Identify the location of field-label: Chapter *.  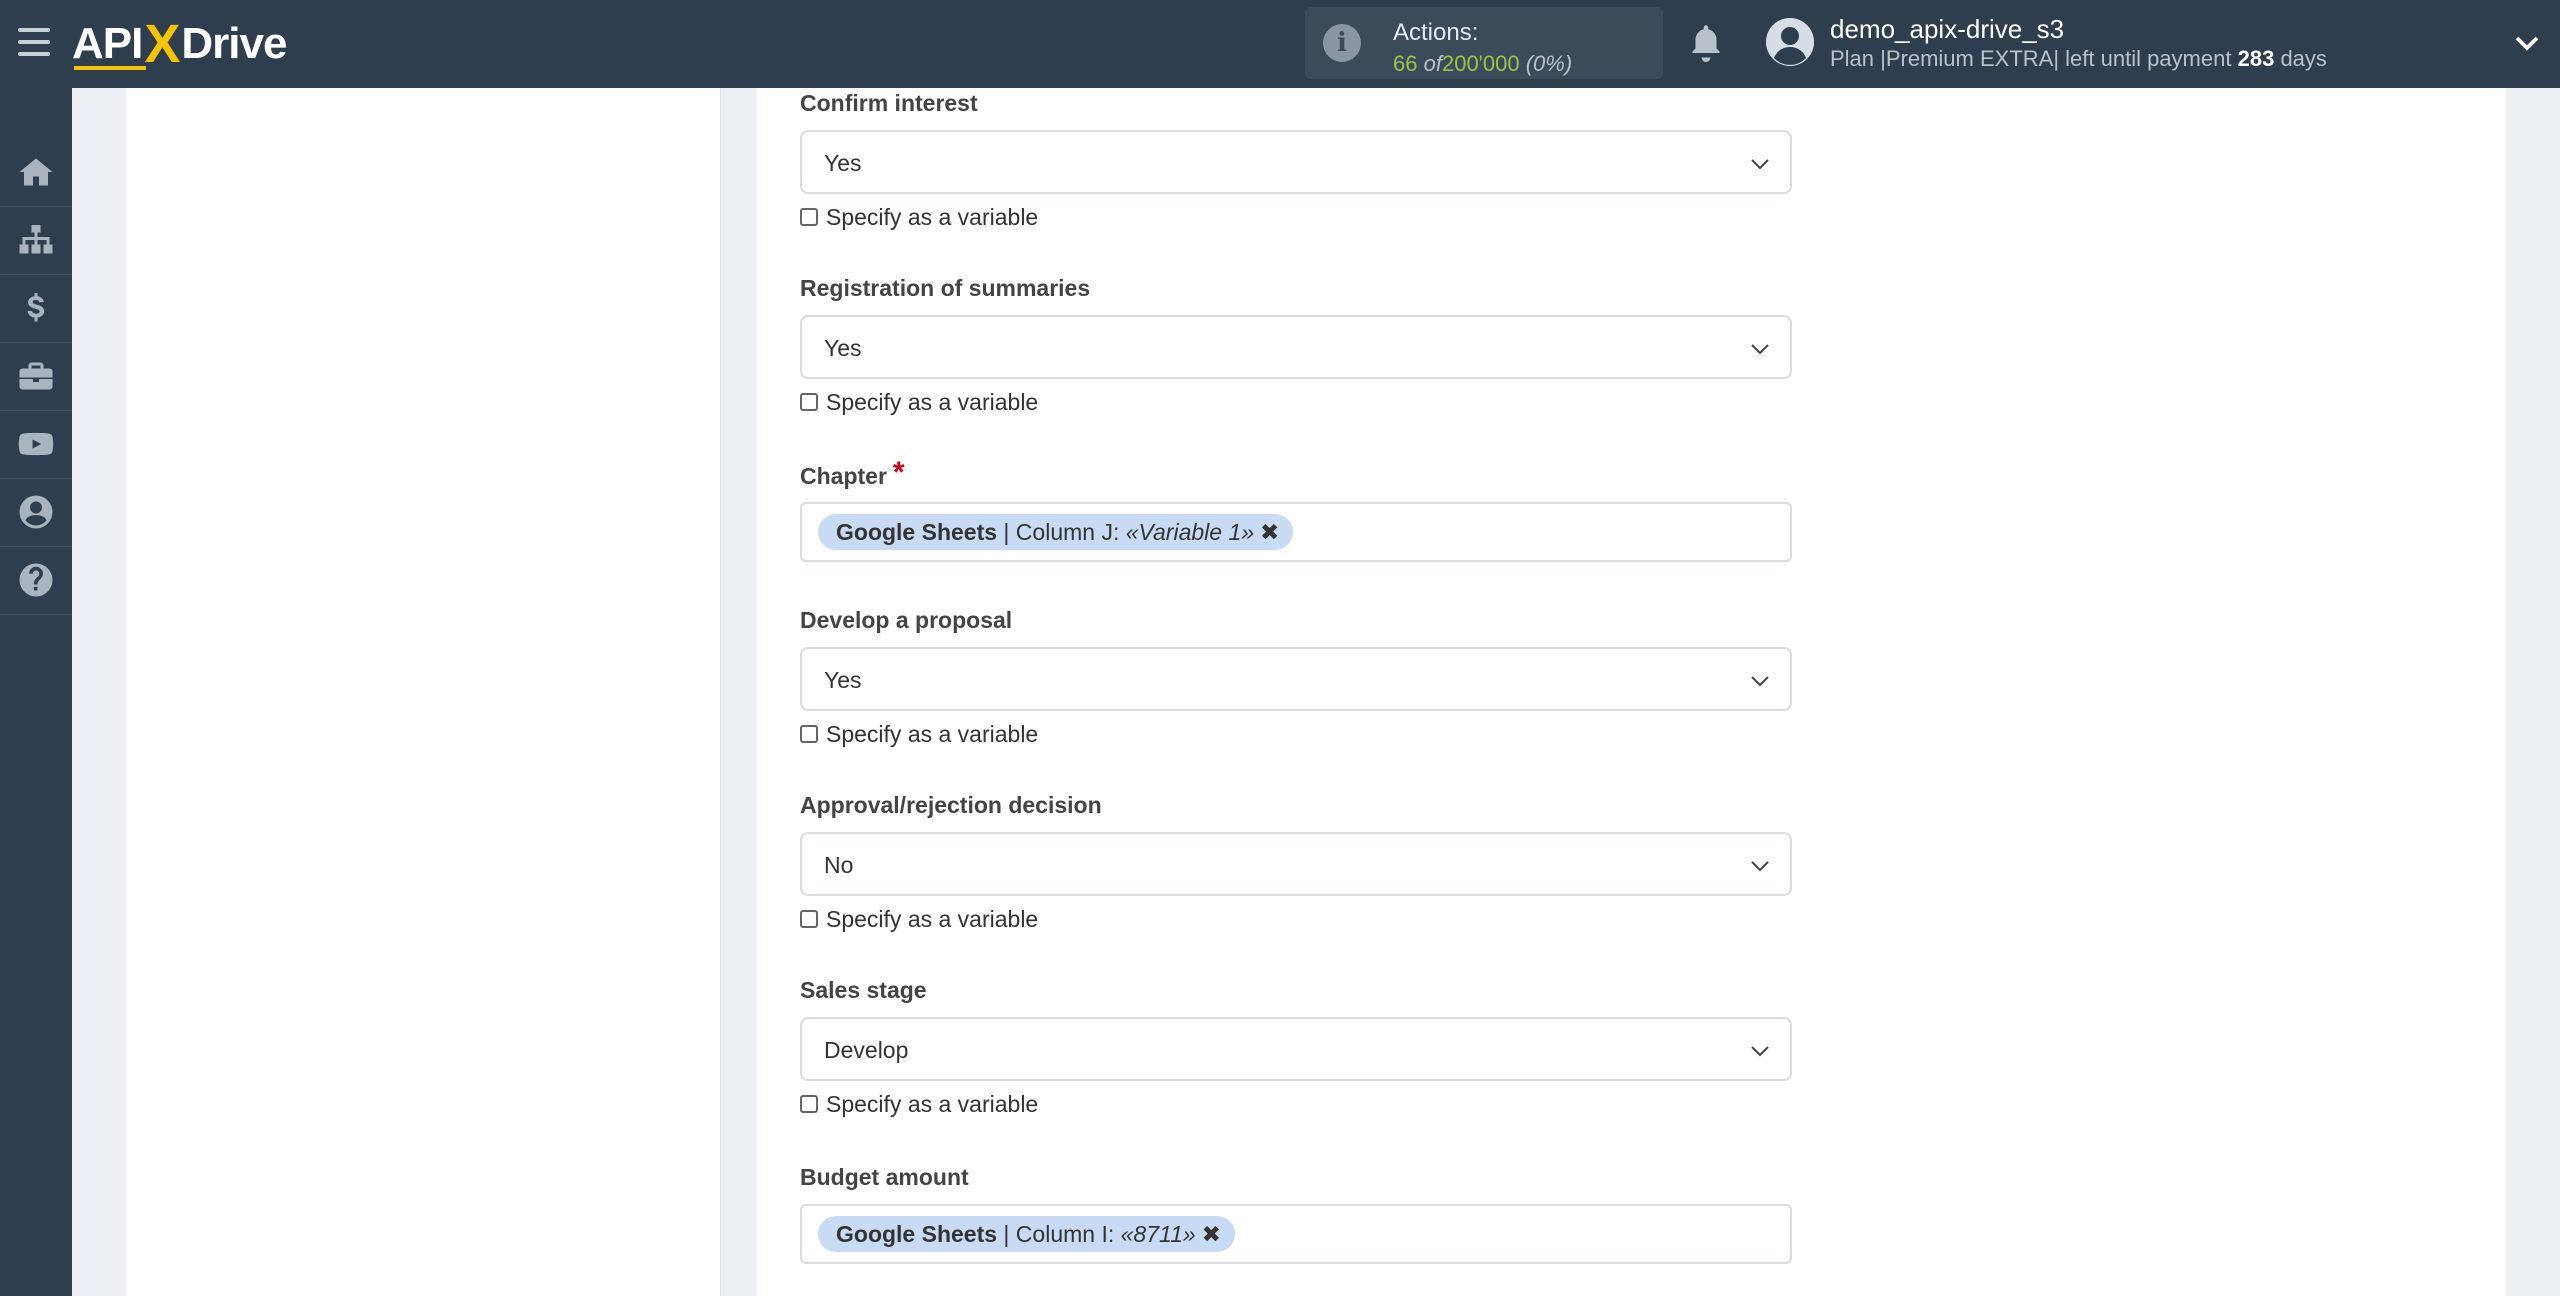
(1296, 474).